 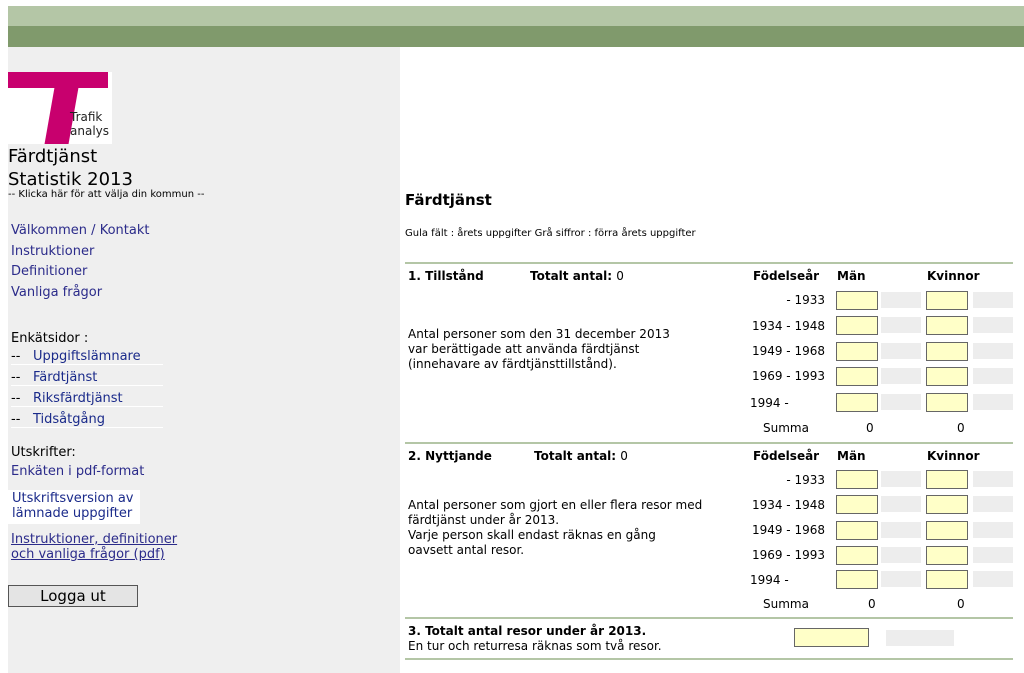 I want to click on section2-total: Totalt antal: 0, so click(x=581, y=456).